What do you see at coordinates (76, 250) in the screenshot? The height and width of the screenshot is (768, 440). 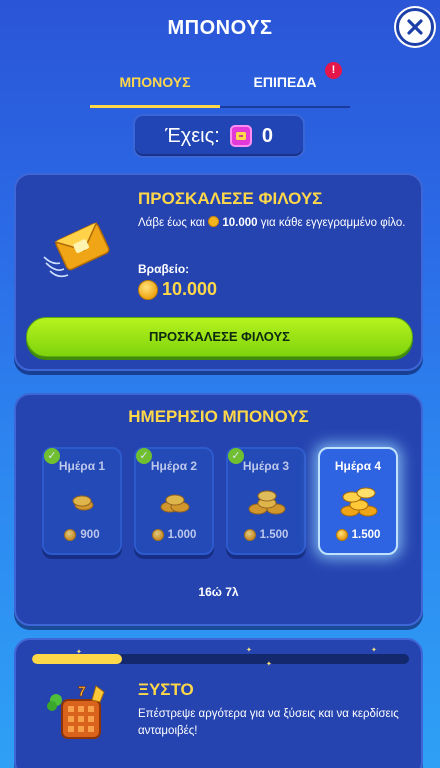 I see `envelope-icon` at bounding box center [76, 250].